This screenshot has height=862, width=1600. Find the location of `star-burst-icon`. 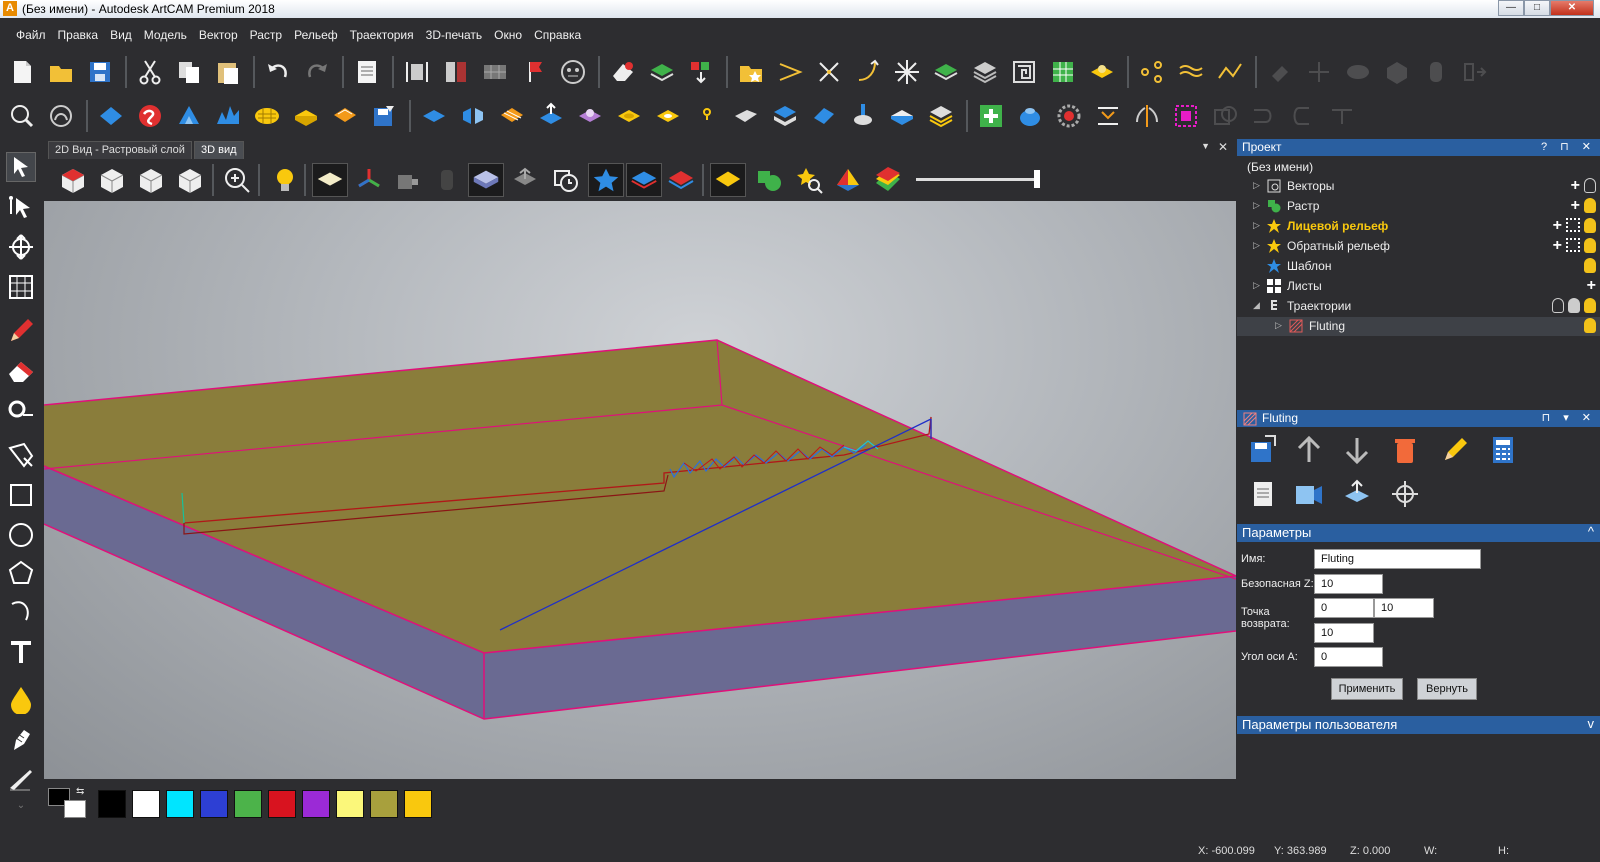

star-burst-icon is located at coordinates (907, 72).